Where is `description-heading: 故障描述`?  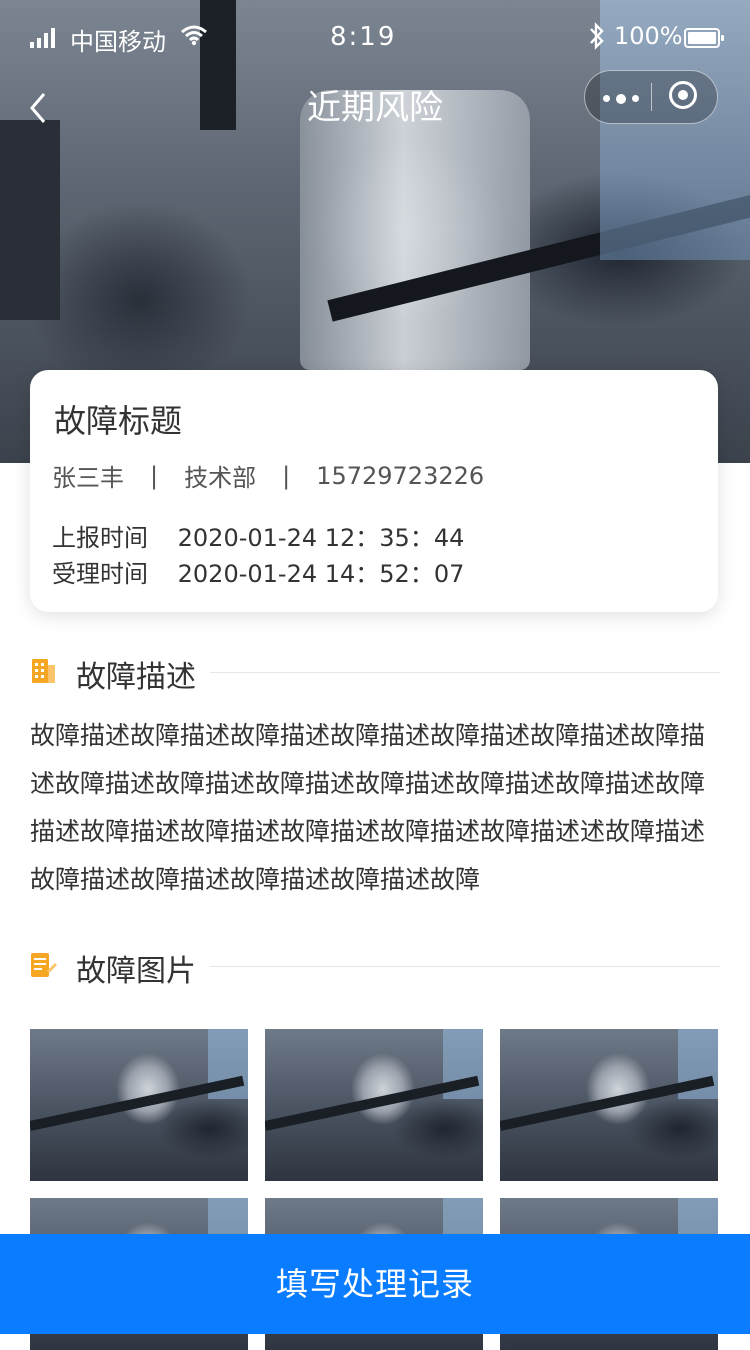
description-heading: 故障描述 is located at coordinates (136, 677).